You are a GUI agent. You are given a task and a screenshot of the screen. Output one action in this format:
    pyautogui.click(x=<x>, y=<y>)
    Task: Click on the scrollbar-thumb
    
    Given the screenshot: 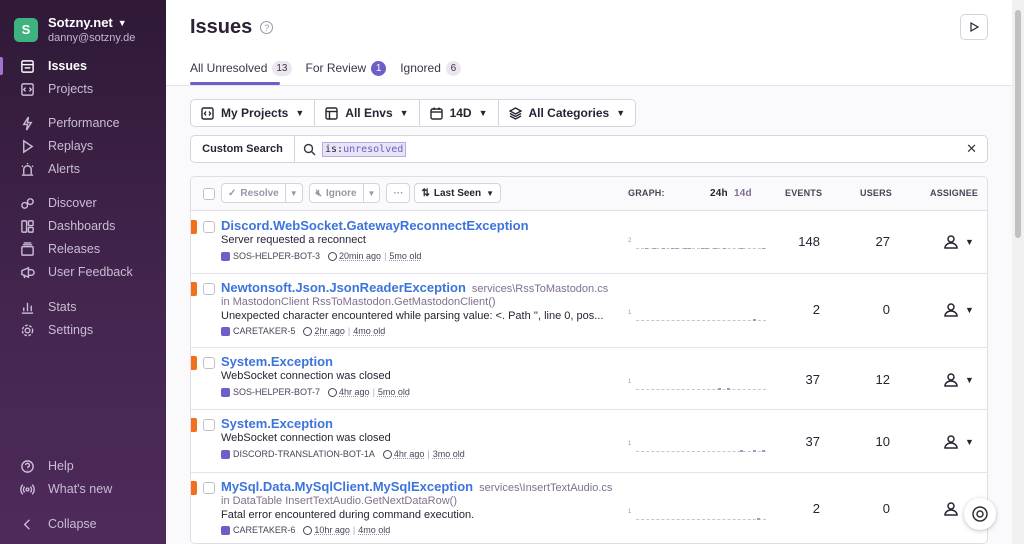 What is the action you would take?
    pyautogui.click(x=1018, y=124)
    